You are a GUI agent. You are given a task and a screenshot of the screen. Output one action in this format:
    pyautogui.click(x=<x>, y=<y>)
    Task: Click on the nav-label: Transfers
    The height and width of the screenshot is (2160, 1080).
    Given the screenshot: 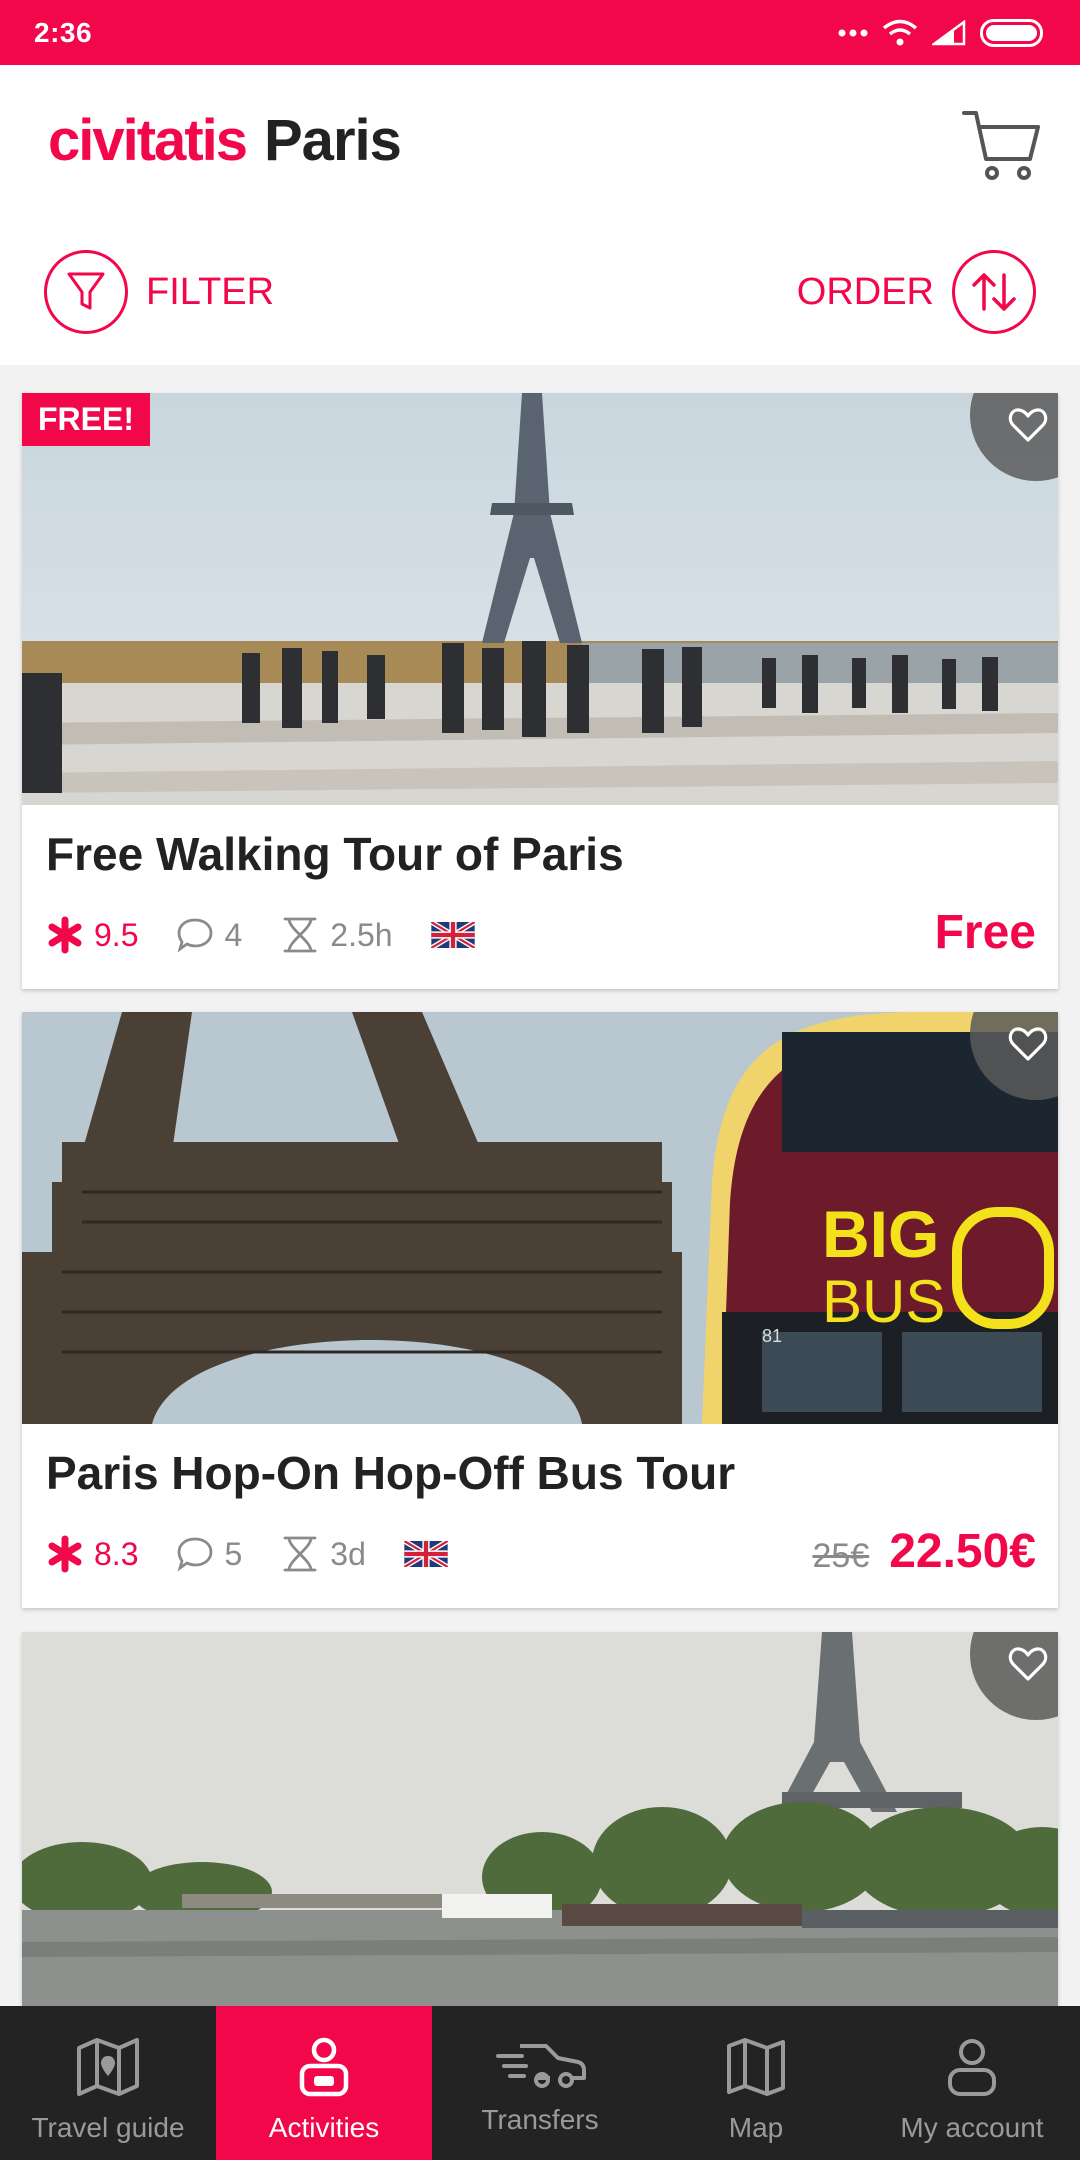 What is the action you would take?
    pyautogui.click(x=540, y=2119)
    